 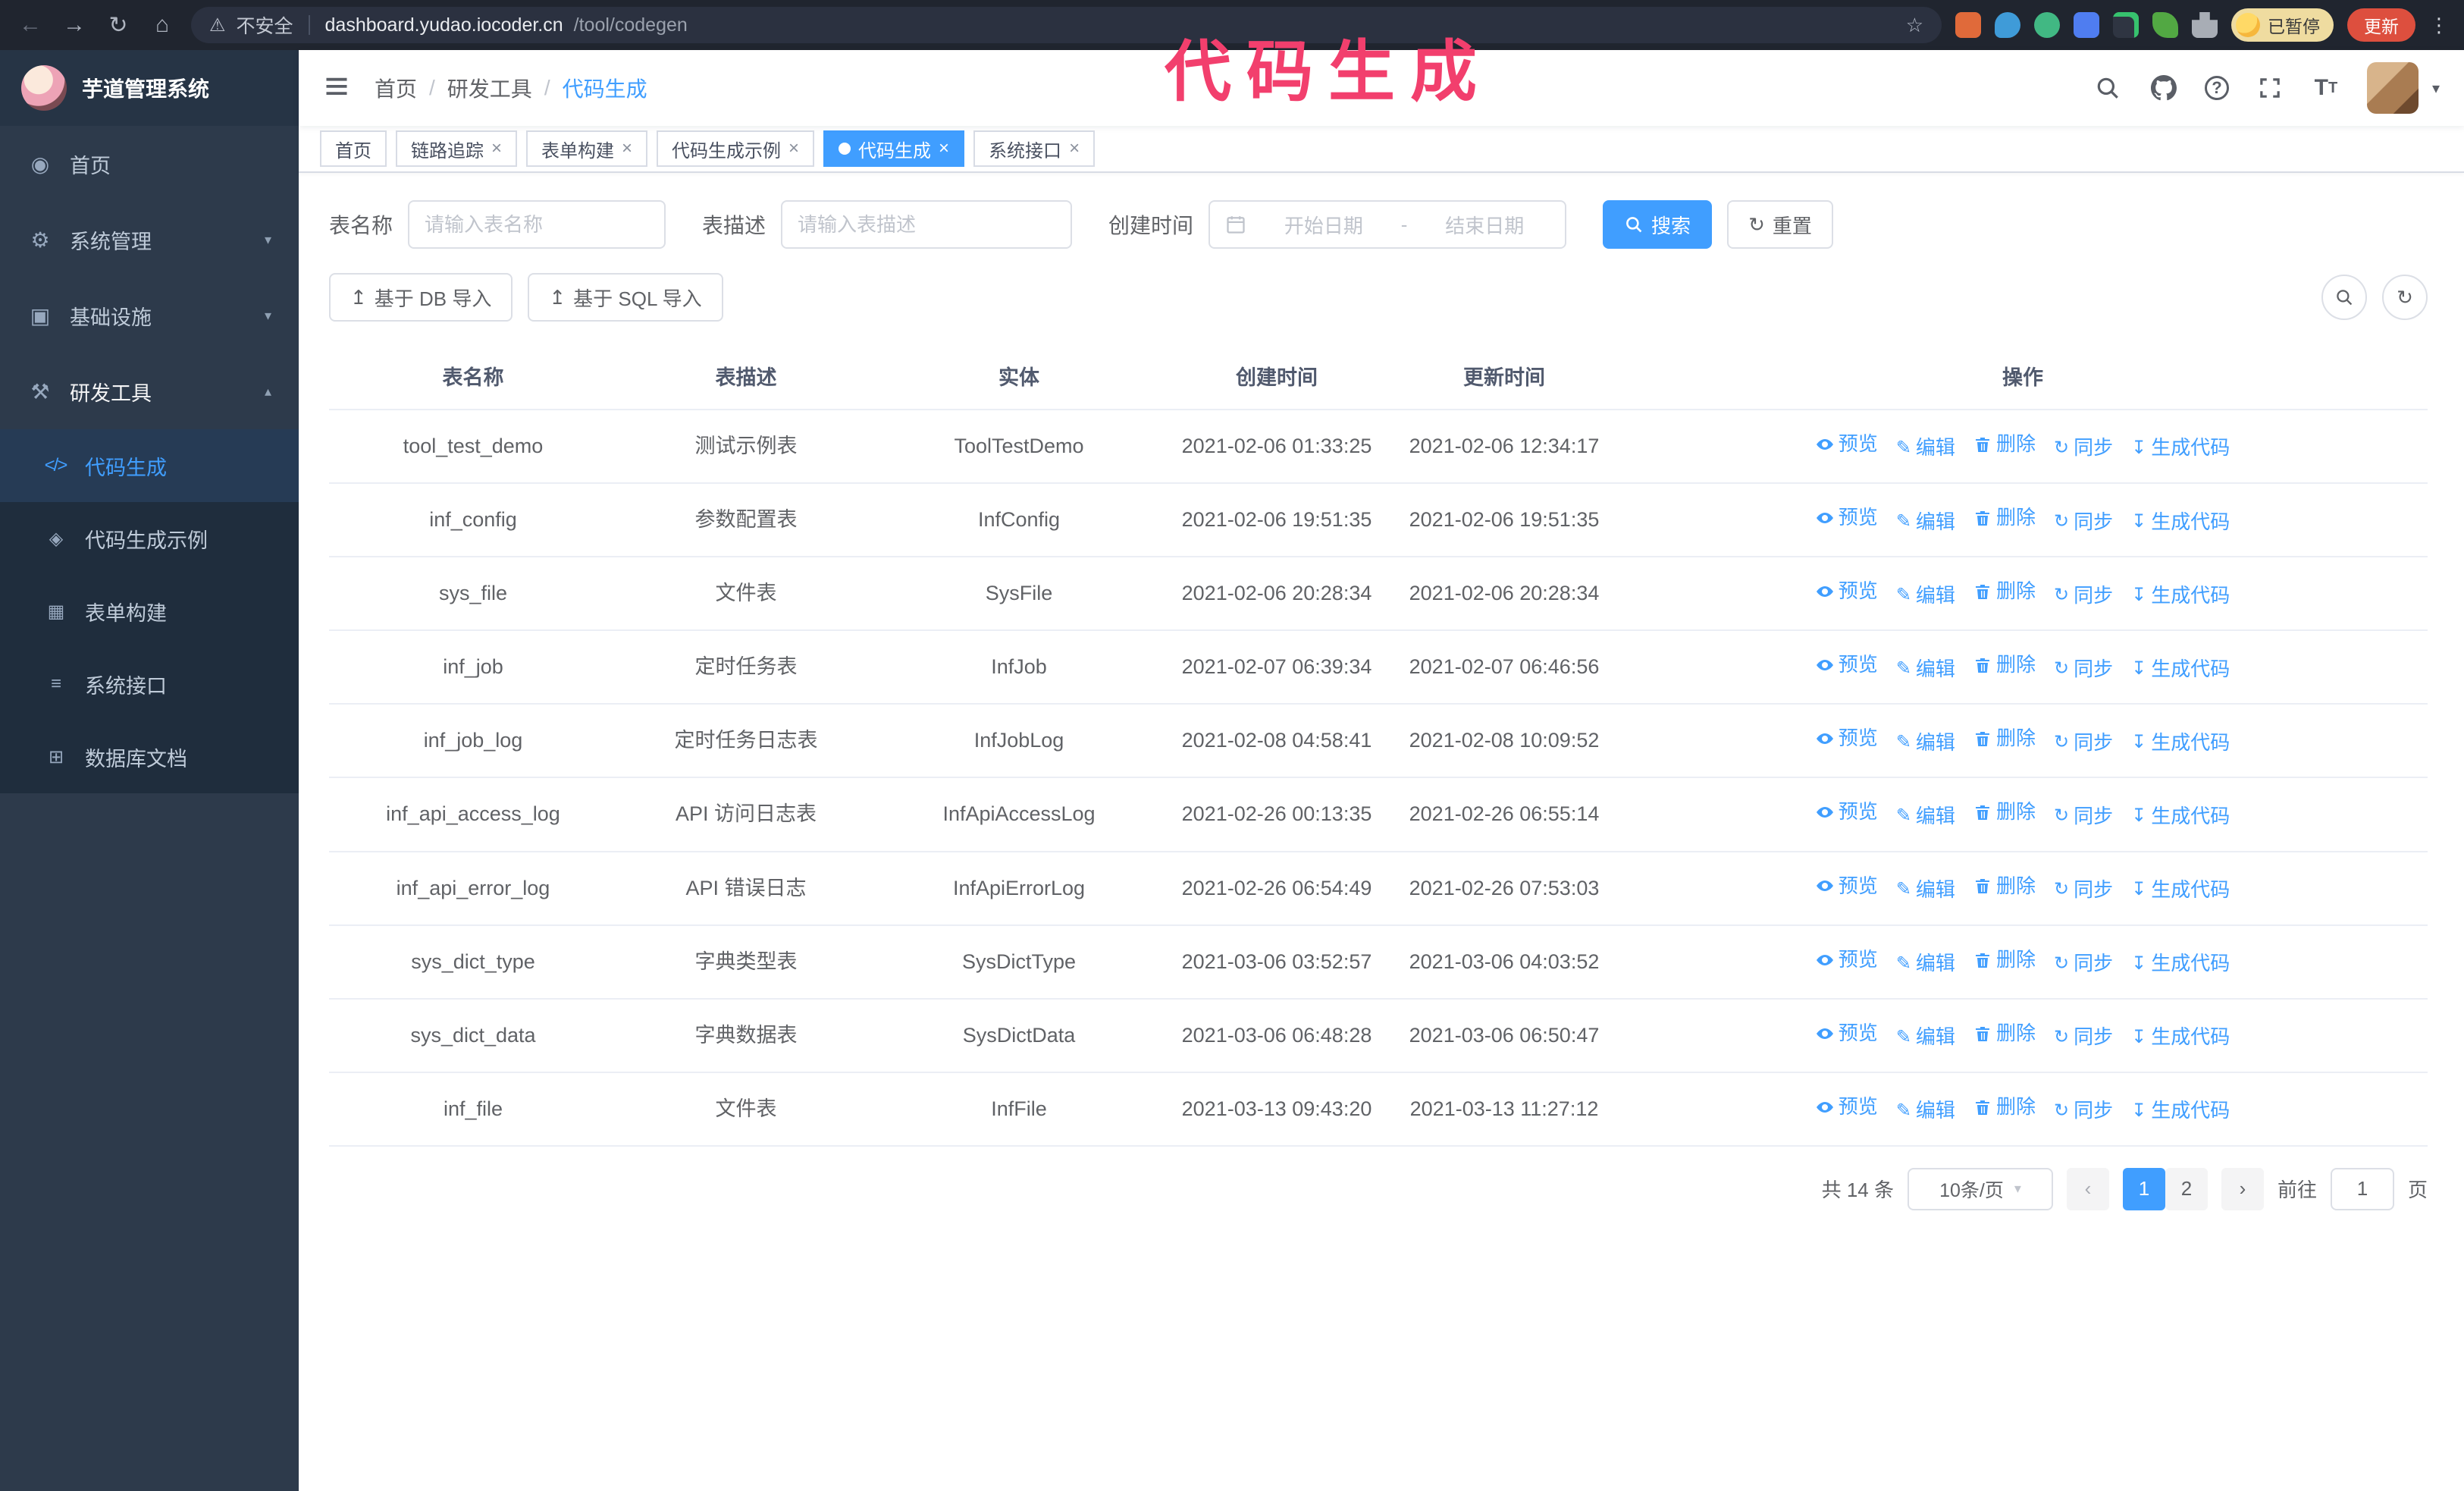 What do you see at coordinates (2270, 88) in the screenshot?
I see `fullscreen-icon` at bounding box center [2270, 88].